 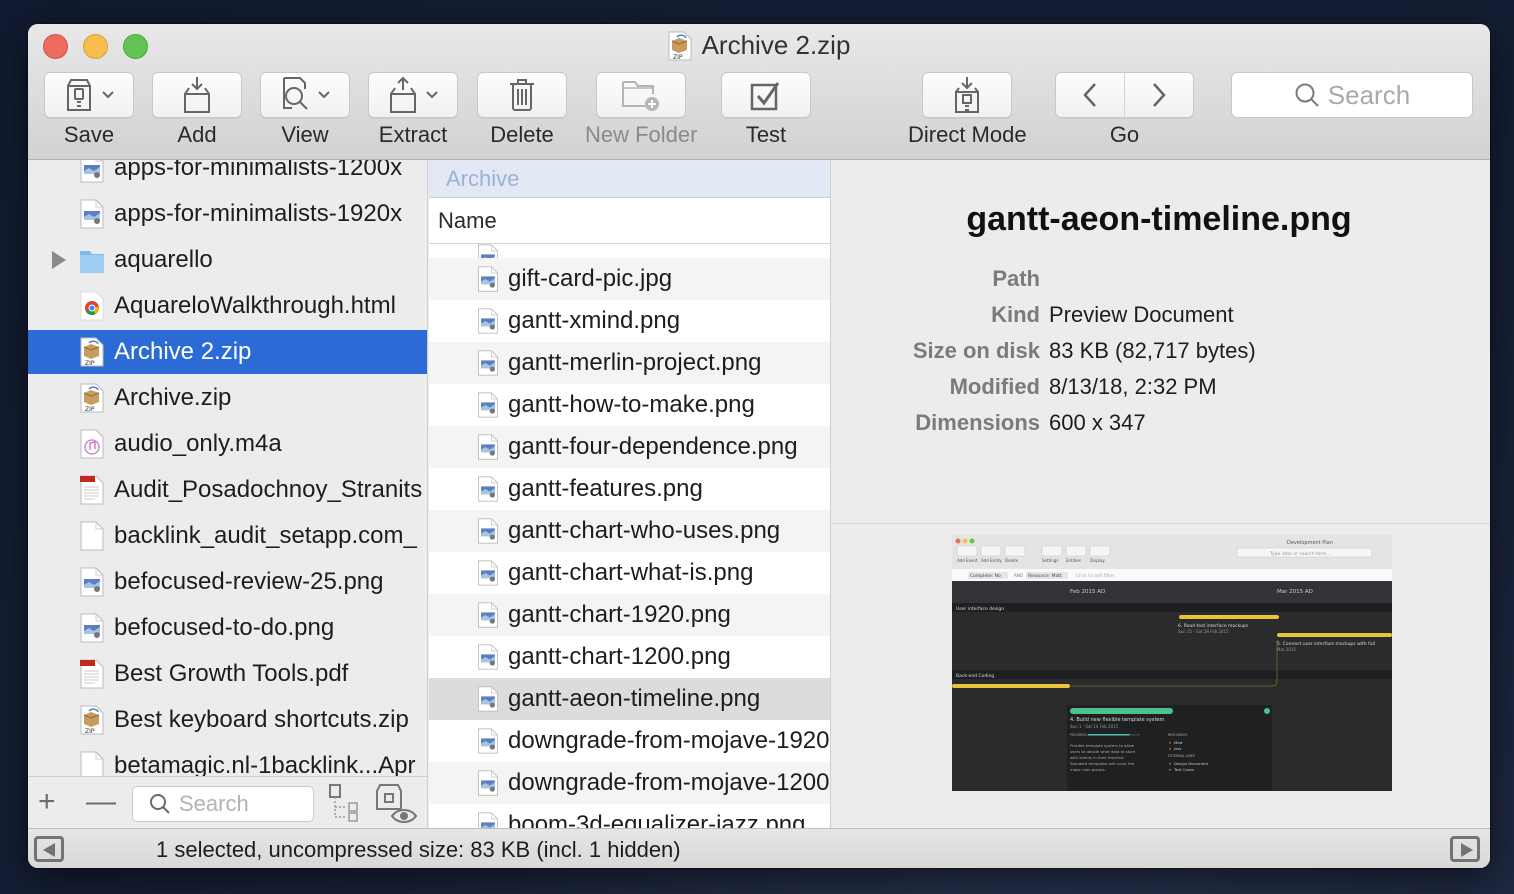 What do you see at coordinates (227, 490) in the screenshot?
I see `sidebar-item: Audit_Posadochnoy_Stranits` at bounding box center [227, 490].